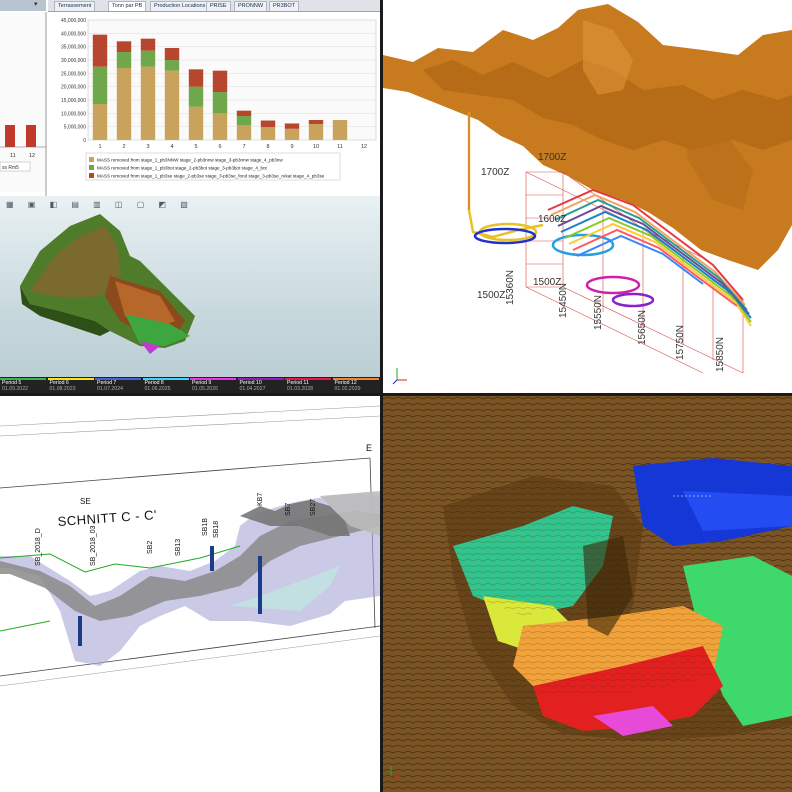  What do you see at coordinates (73, 74) in the screenshot?
I see `y-tick-label: 25,000,000` at bounding box center [73, 74].